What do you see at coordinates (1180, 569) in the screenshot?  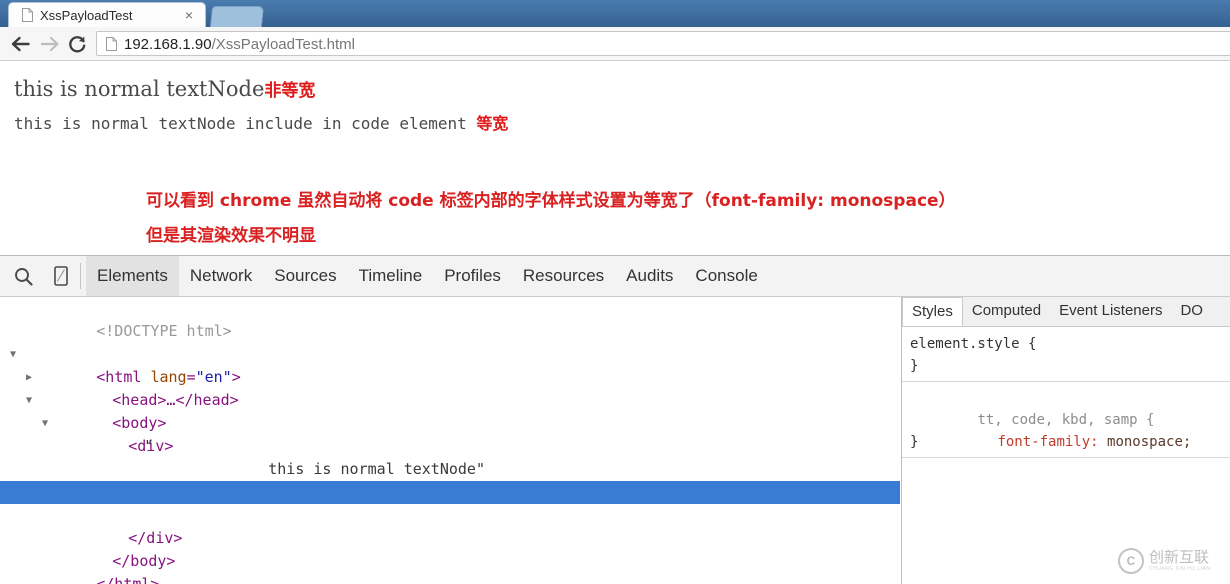 I see `watermark-en-label: CHUANG XIN HU LIAN` at bounding box center [1180, 569].